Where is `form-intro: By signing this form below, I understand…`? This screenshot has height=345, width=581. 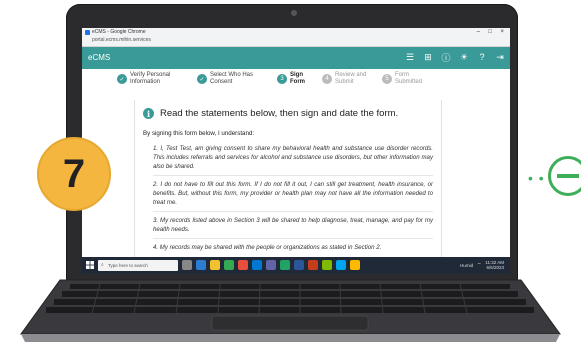
form-intro: By signing this form below, I understand… is located at coordinates (199, 133).